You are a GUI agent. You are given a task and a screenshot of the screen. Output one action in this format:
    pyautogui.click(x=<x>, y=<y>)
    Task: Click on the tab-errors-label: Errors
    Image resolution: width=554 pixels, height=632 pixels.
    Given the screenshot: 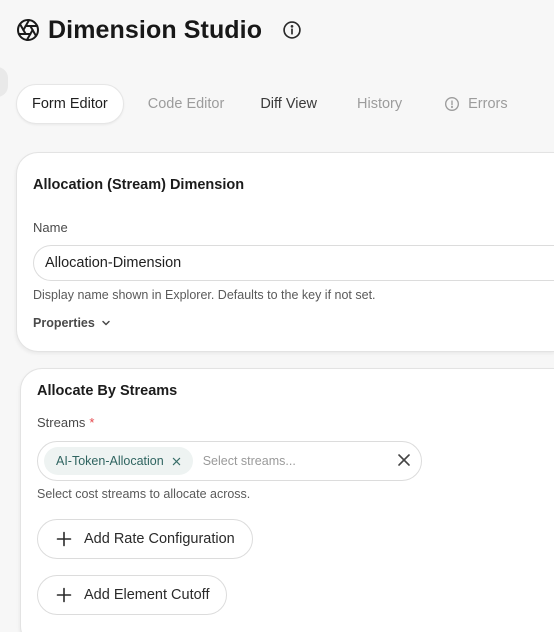 What is the action you would take?
    pyautogui.click(x=488, y=104)
    